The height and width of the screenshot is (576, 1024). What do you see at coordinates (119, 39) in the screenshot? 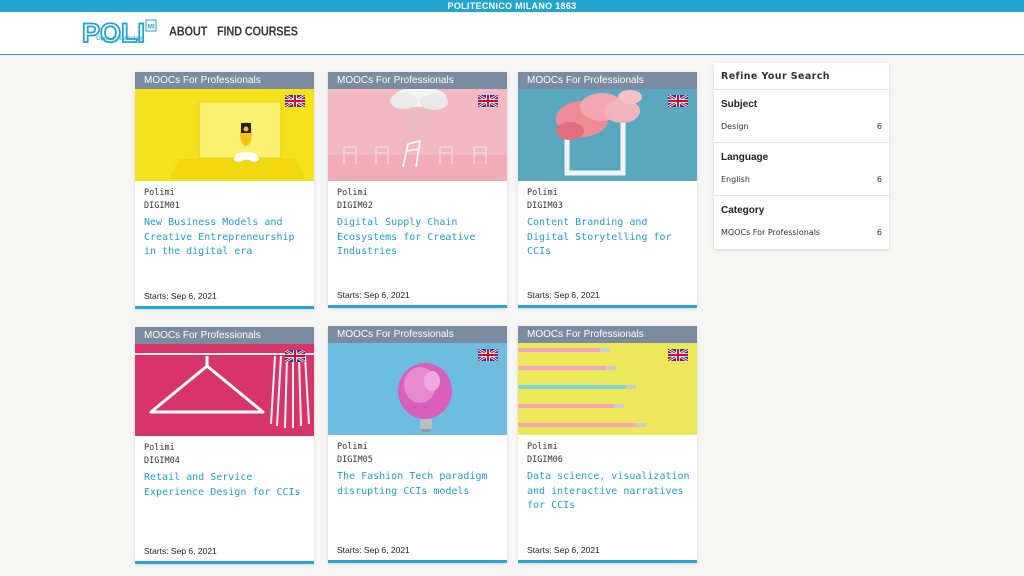
I see `logo-subtext: Open Knowledge` at bounding box center [119, 39].